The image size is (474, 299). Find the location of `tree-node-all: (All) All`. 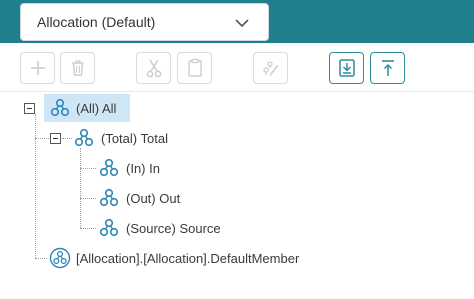

tree-node-all: (All) All is located at coordinates (83, 108).